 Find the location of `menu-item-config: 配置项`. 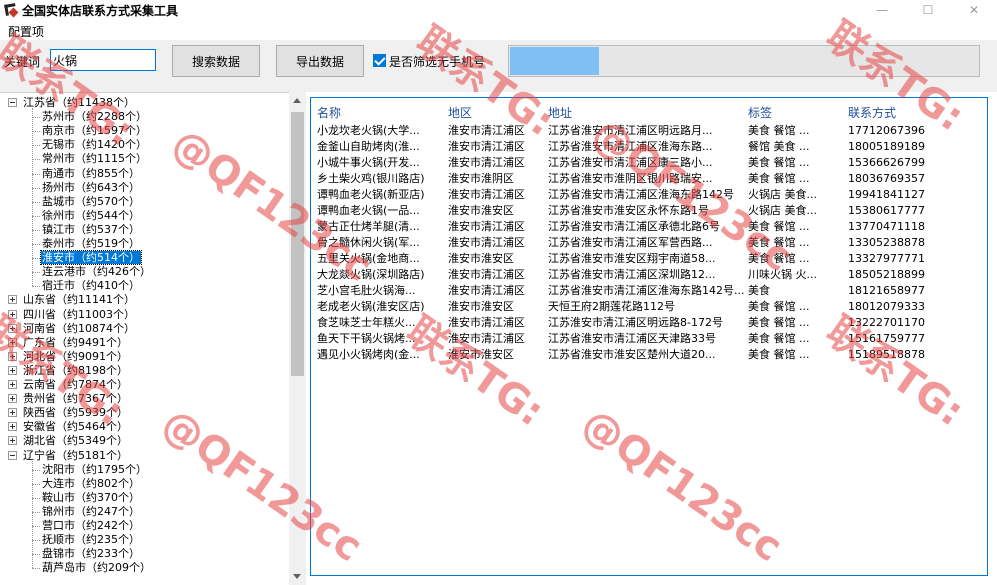

menu-item-config: 配置项 is located at coordinates (26, 31).